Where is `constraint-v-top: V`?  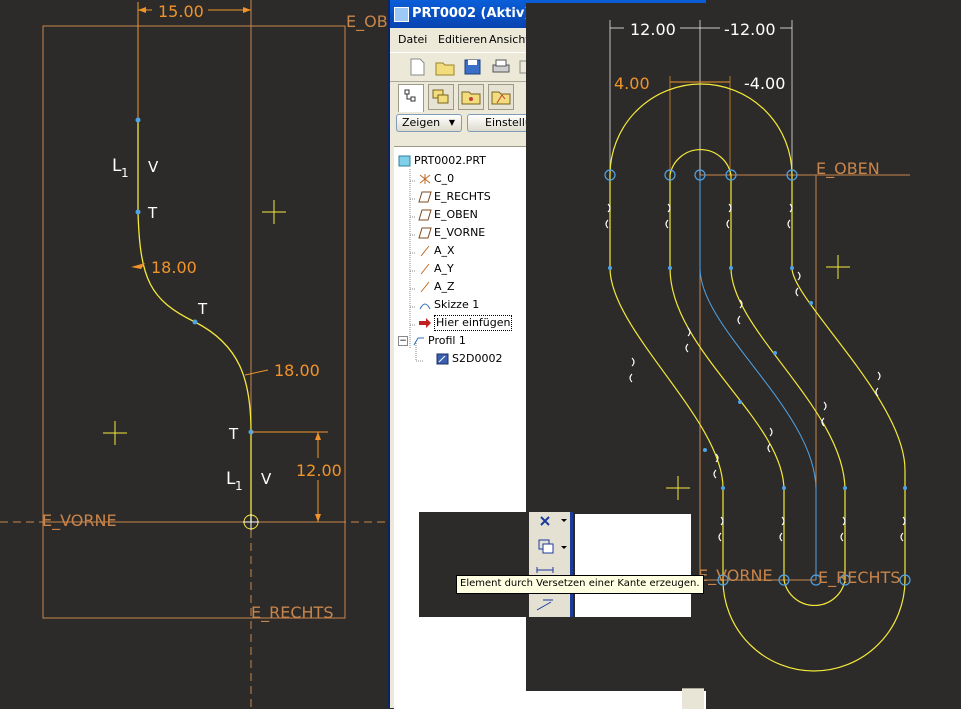 constraint-v-top: V is located at coordinates (153, 167).